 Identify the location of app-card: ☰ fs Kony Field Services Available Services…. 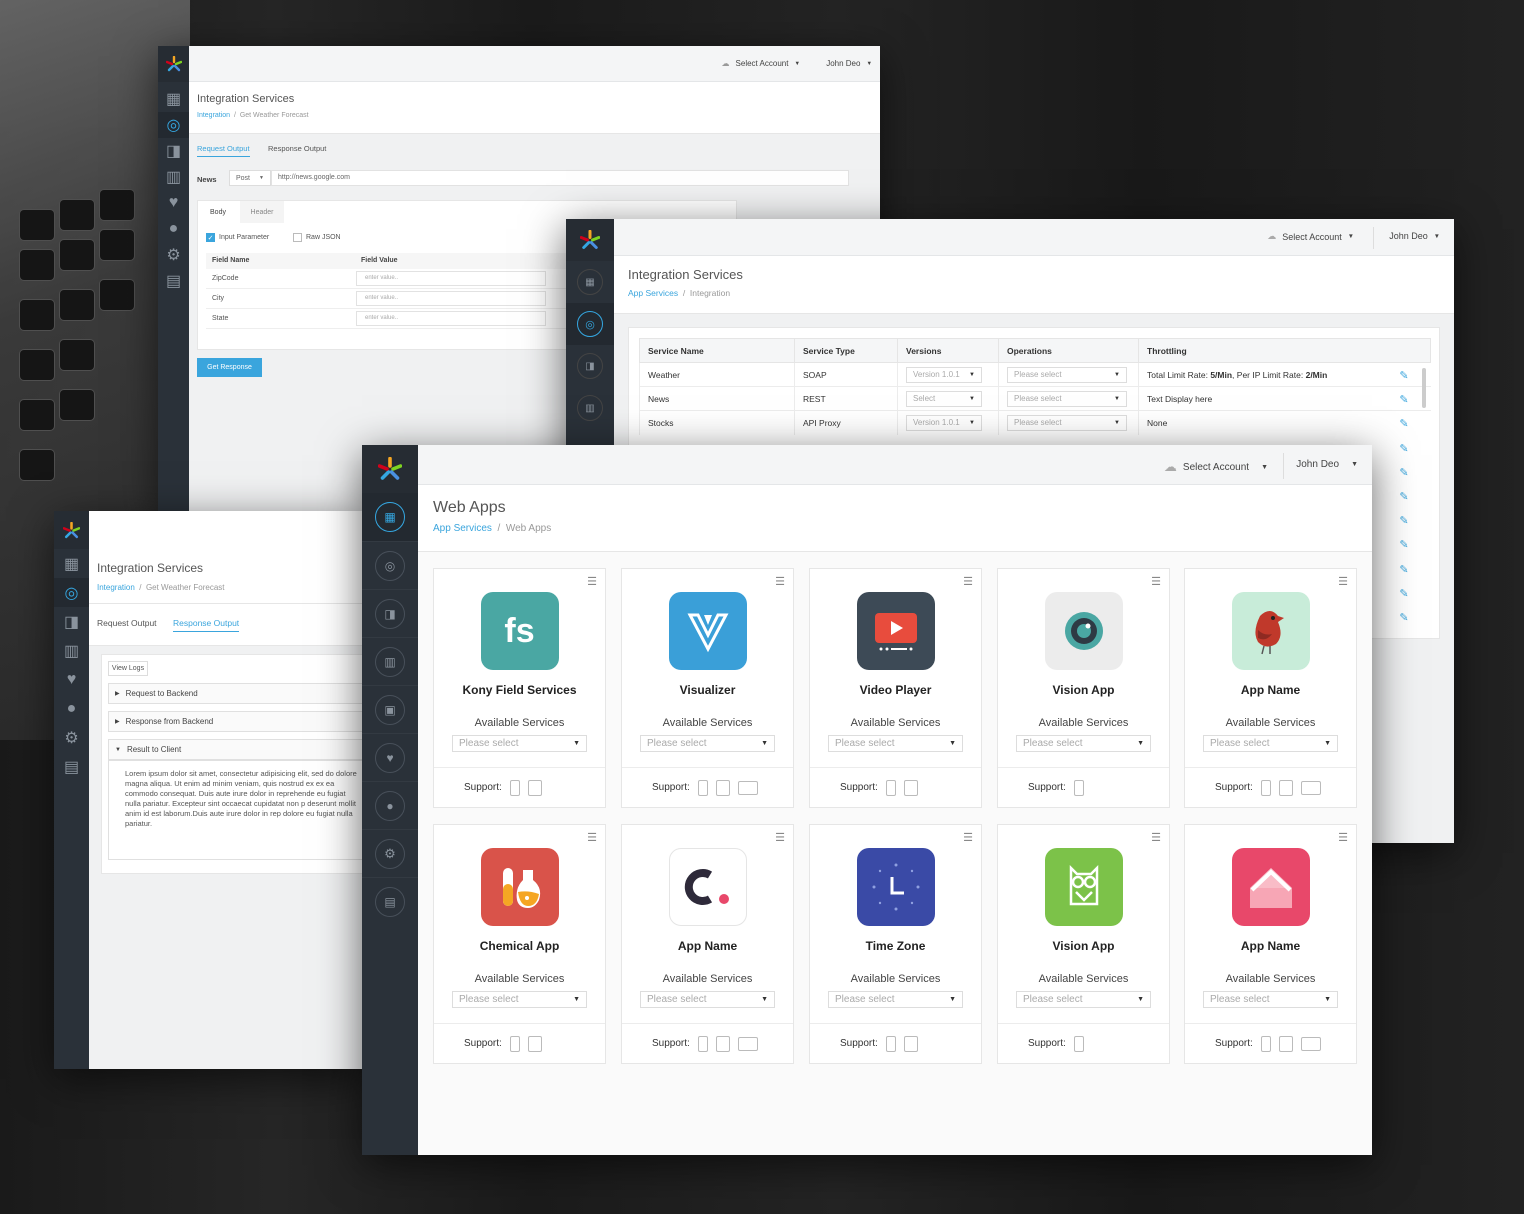
(519, 688).